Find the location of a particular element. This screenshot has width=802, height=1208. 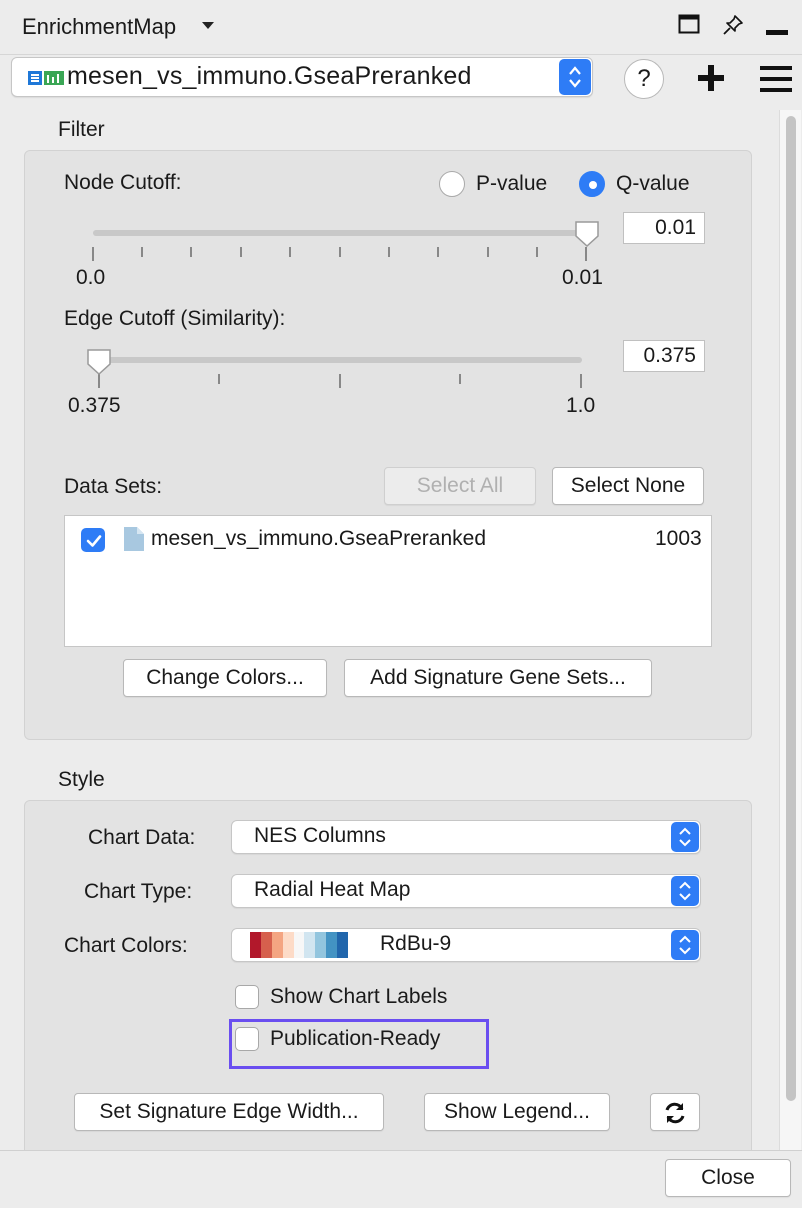

data-set-count: 1003 is located at coordinates (678, 538).